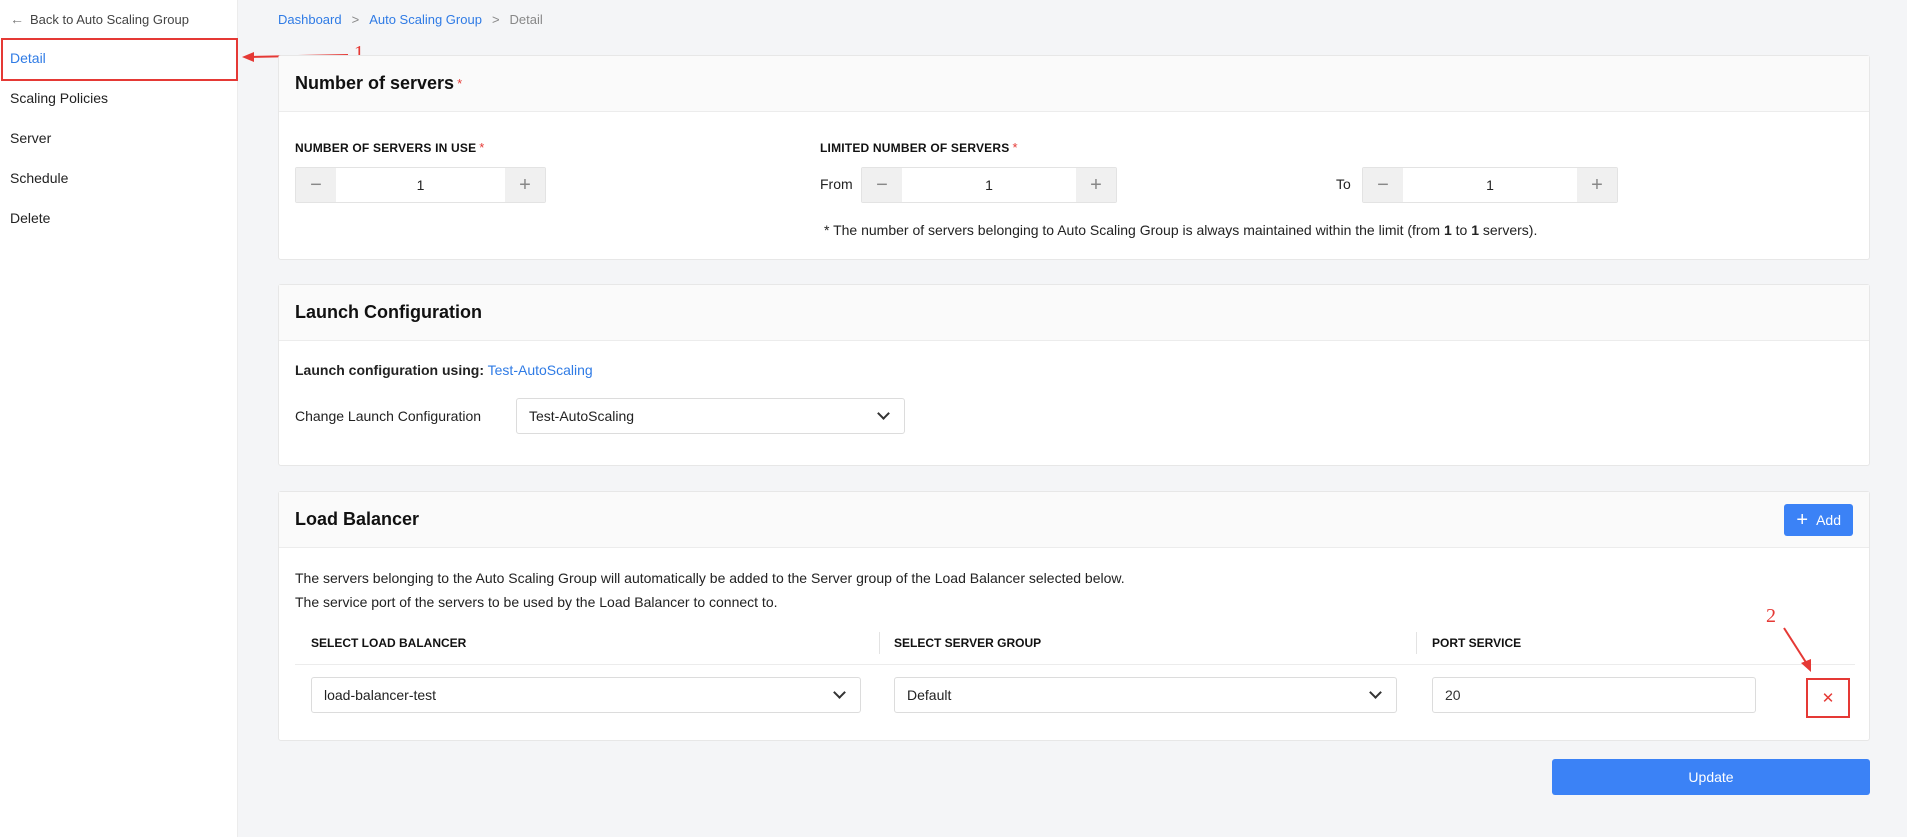  What do you see at coordinates (460, 83) in the screenshot?
I see `required-marker: *` at bounding box center [460, 83].